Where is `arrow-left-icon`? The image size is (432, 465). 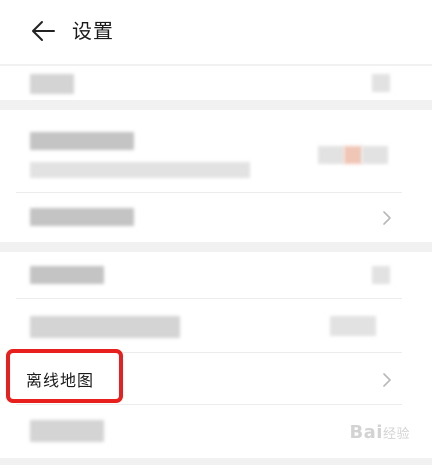 arrow-left-icon is located at coordinates (43, 31).